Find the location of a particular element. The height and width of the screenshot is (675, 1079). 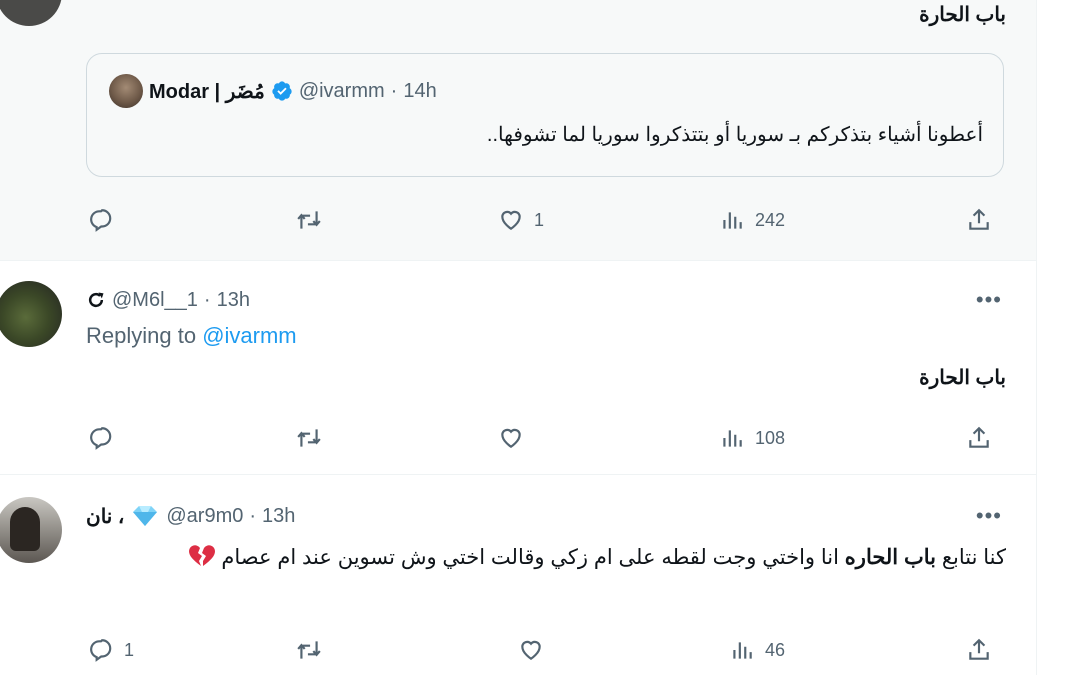

handle: @ivarmm is located at coordinates (342, 91).